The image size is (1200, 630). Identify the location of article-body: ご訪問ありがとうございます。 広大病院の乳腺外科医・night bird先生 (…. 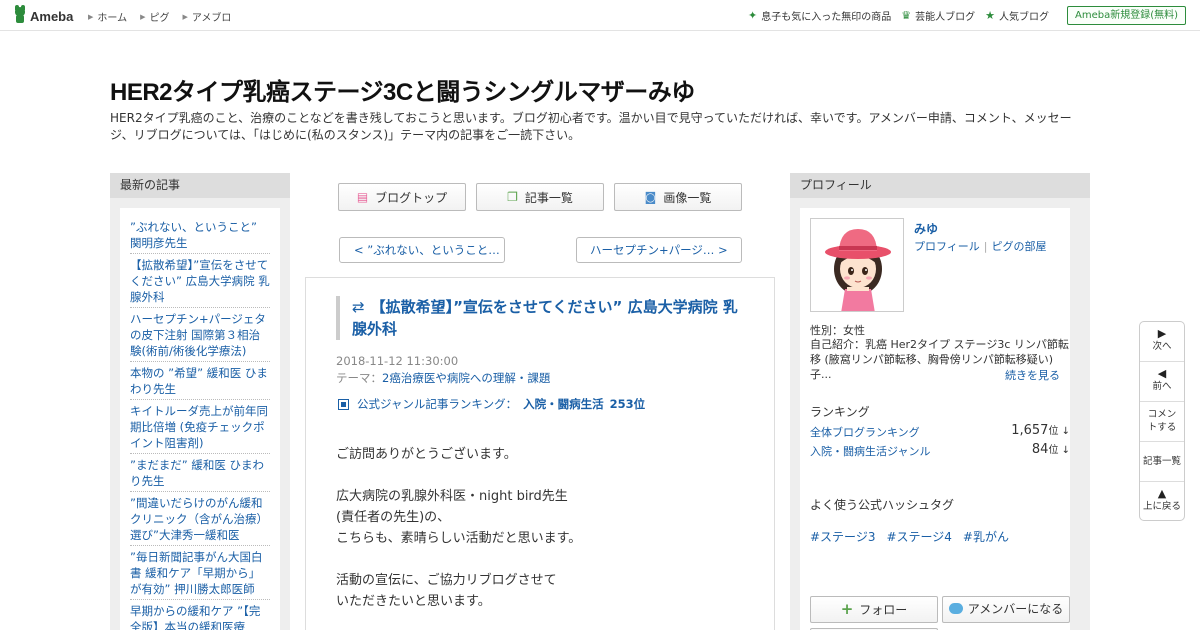
(546, 528).